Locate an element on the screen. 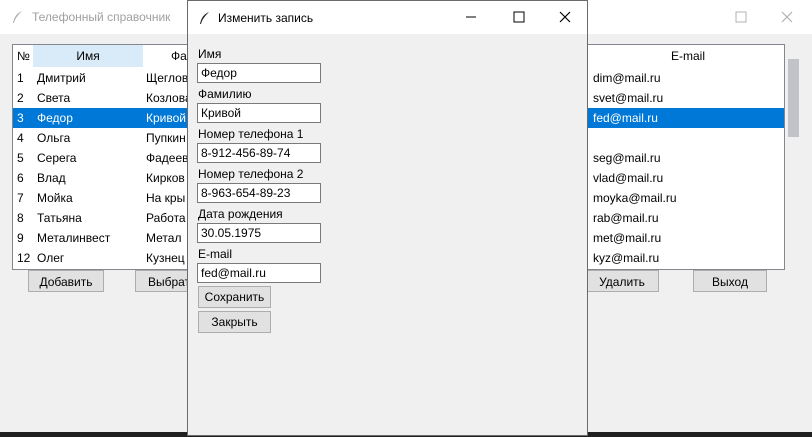  cell-num: 4 is located at coordinates (20, 138).